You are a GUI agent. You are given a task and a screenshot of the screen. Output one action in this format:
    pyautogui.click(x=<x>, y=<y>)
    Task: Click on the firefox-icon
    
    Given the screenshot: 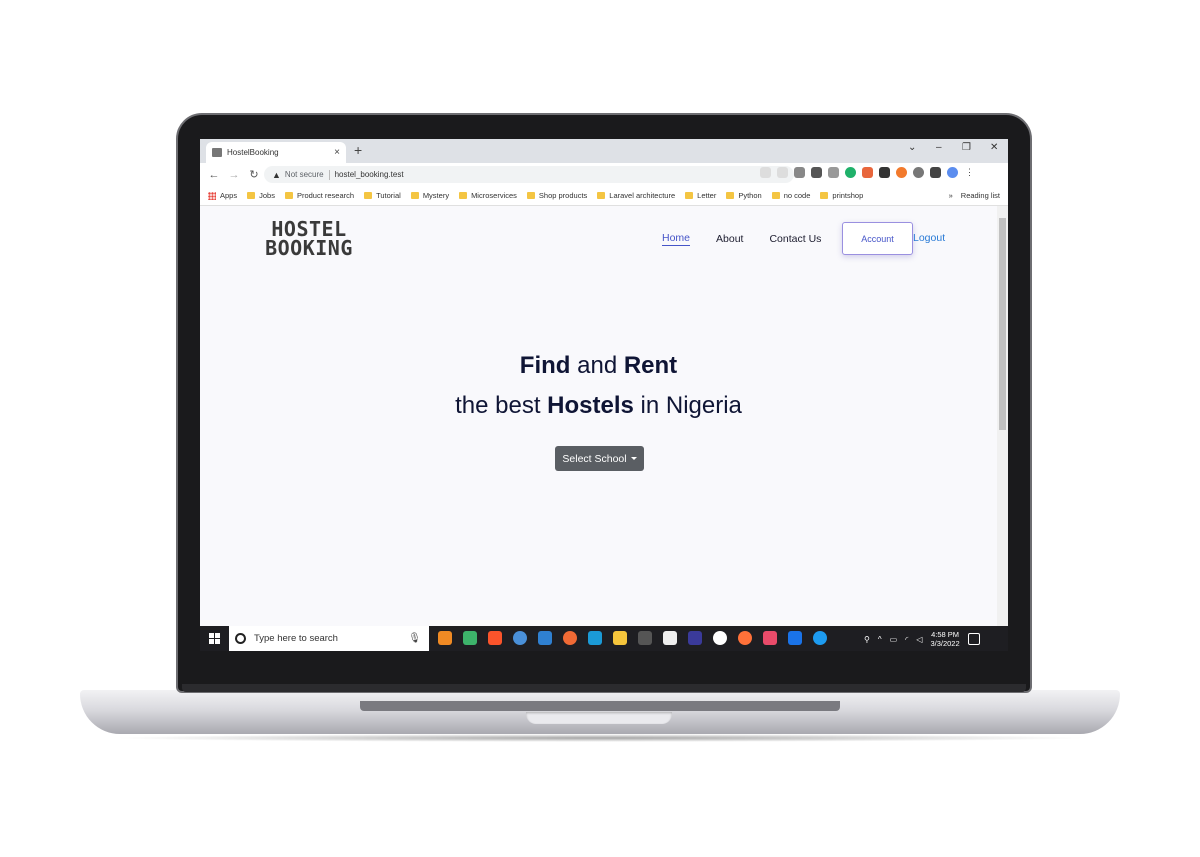 What is the action you would take?
    pyautogui.click(x=745, y=638)
    